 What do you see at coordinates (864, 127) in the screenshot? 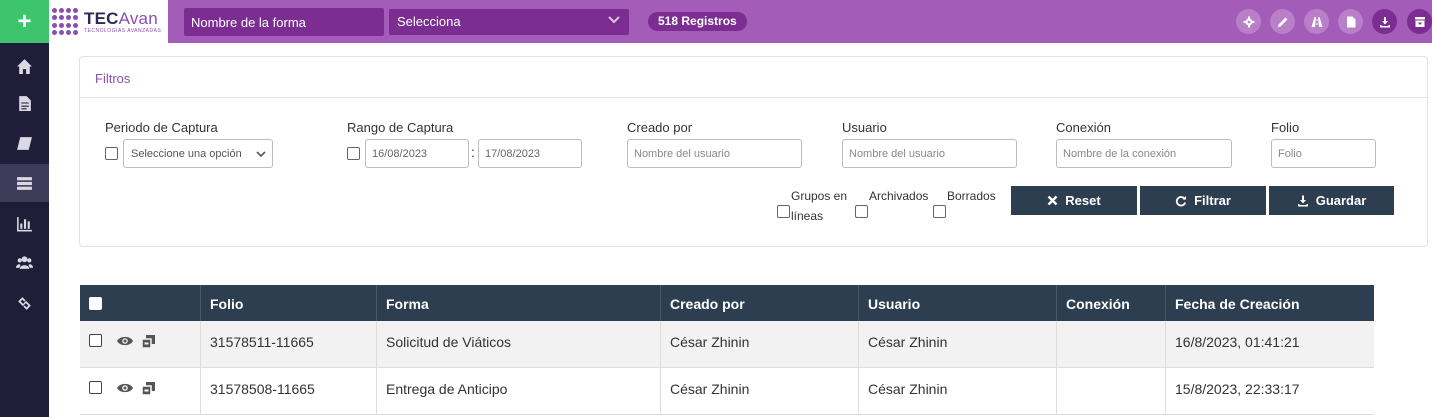
I see `usuario-label: Usuario` at bounding box center [864, 127].